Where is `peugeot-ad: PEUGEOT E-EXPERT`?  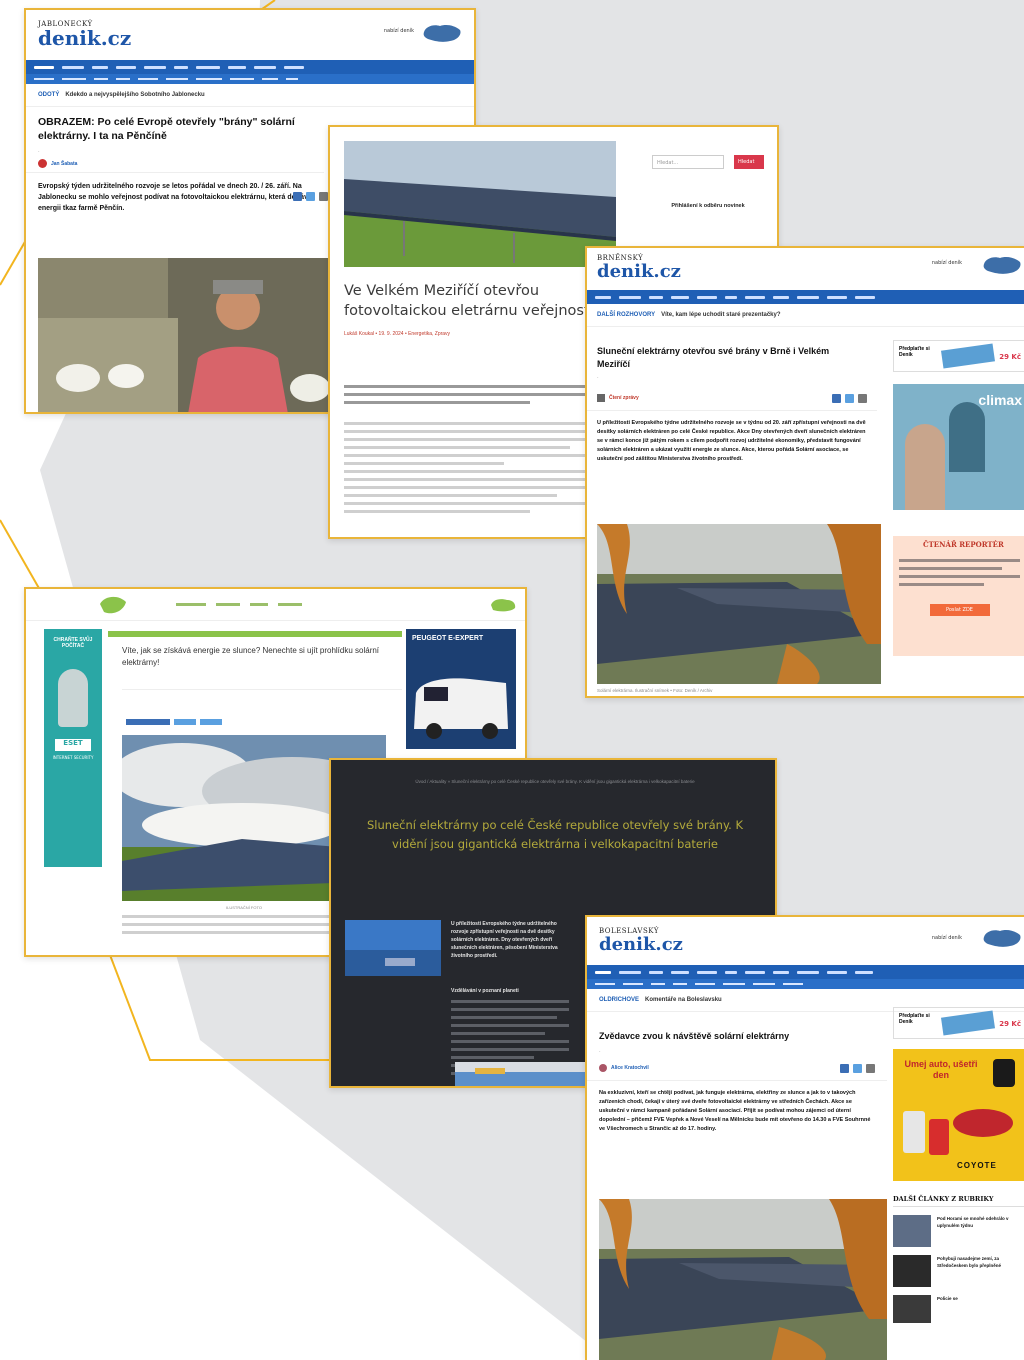
peugeot-ad: PEUGEOT E-EXPERT is located at coordinates (461, 689).